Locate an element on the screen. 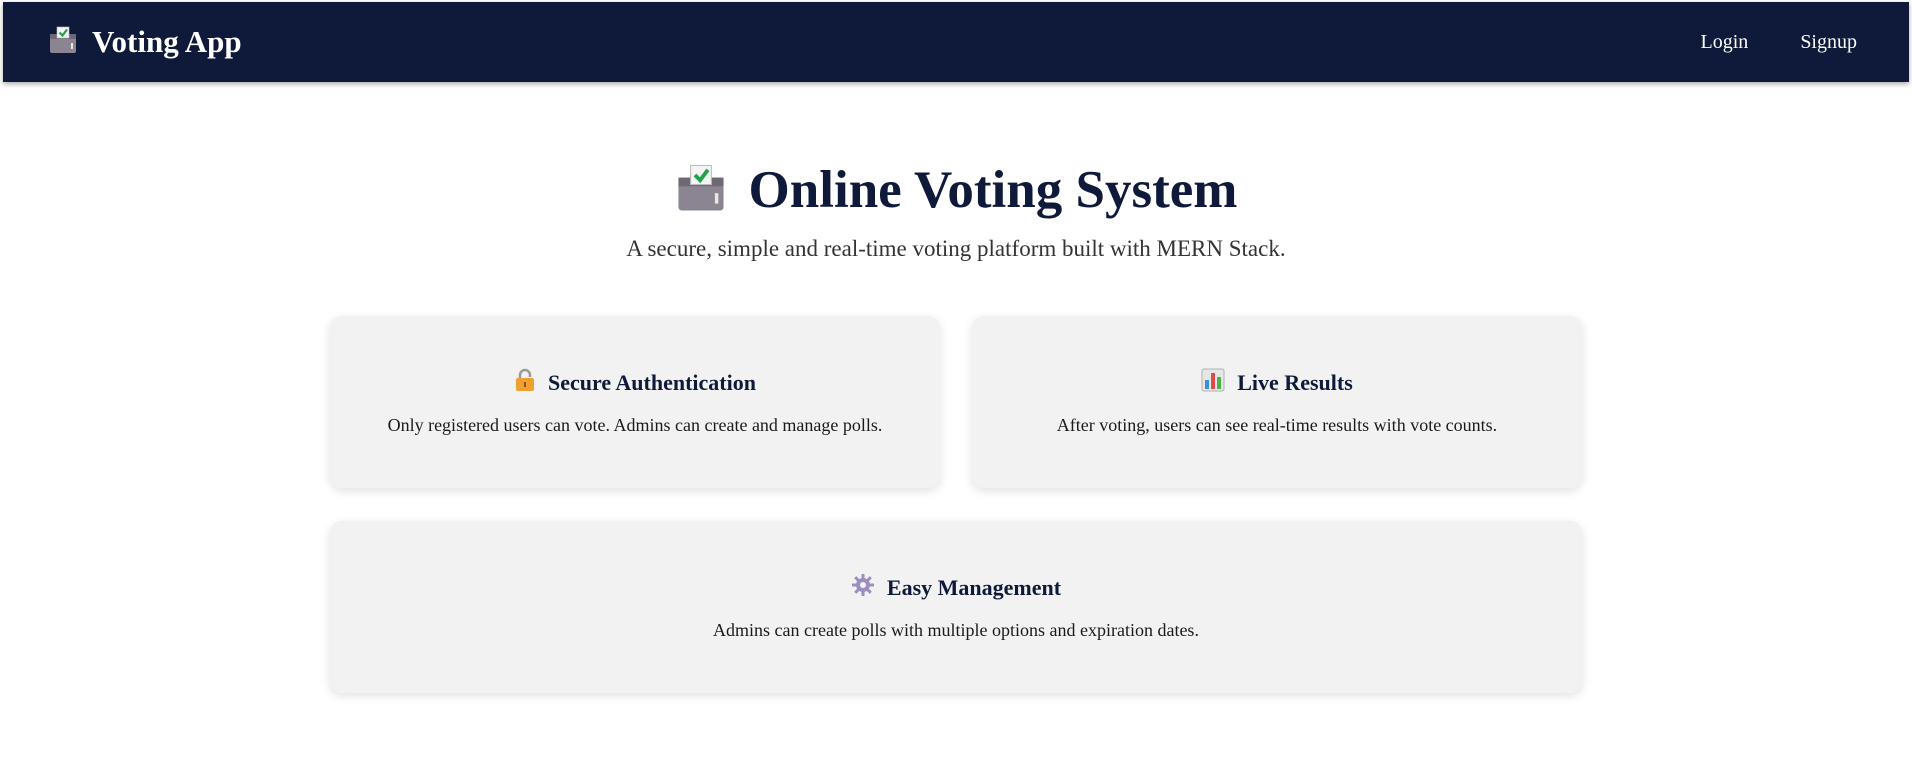 This screenshot has width=1912, height=762. brand: Voting App is located at coordinates (145, 42).